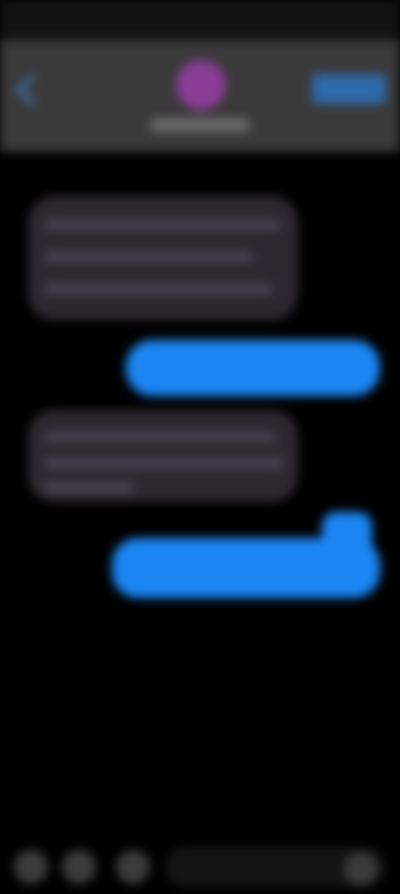  Describe the element at coordinates (200, 125) in the screenshot. I see `contact-name` at that location.